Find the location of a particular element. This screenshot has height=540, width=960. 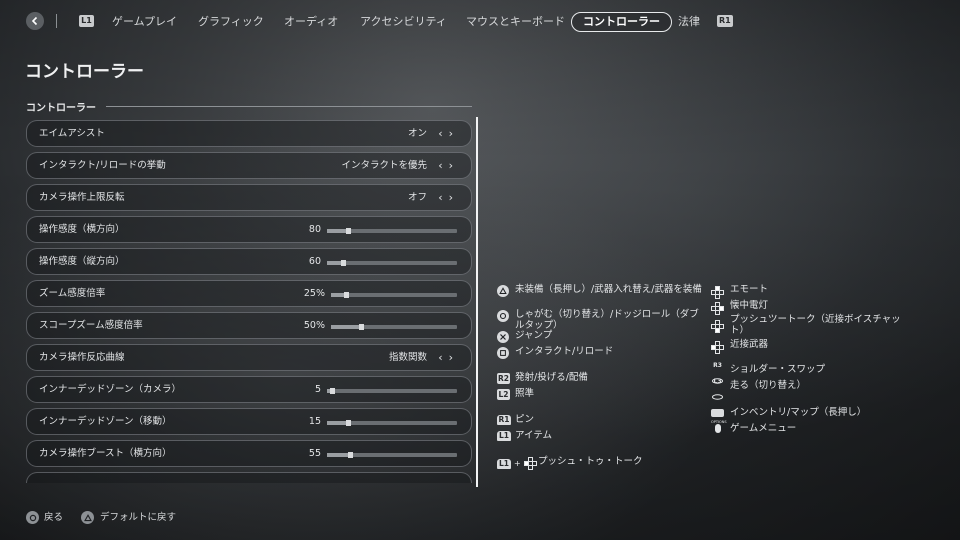

section-title: コントローラー is located at coordinates (61, 108).